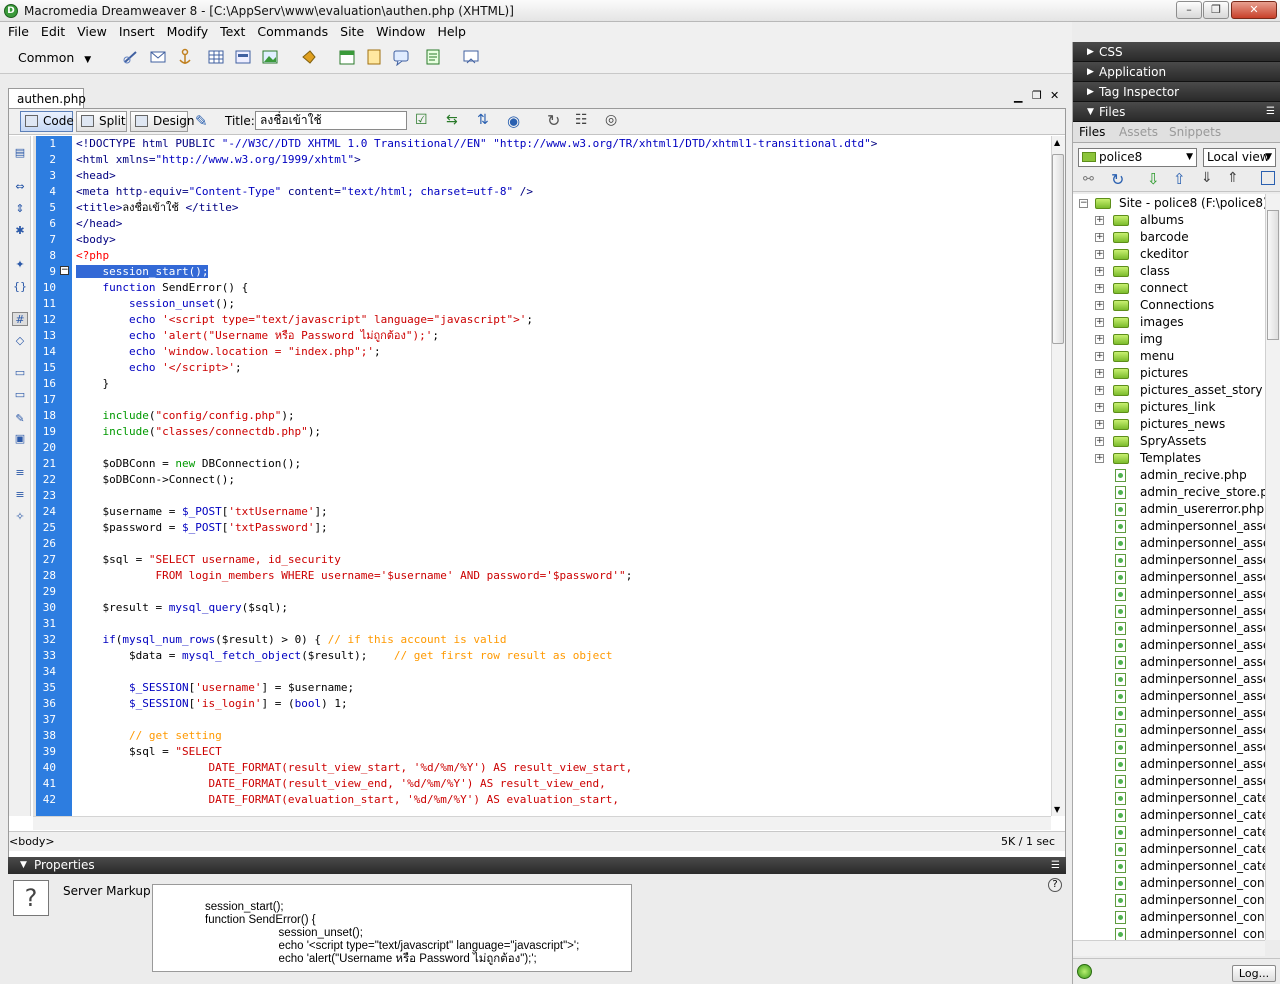  What do you see at coordinates (20, 439) in the screenshot?
I see `recent-snippets-icon: ▣` at bounding box center [20, 439].